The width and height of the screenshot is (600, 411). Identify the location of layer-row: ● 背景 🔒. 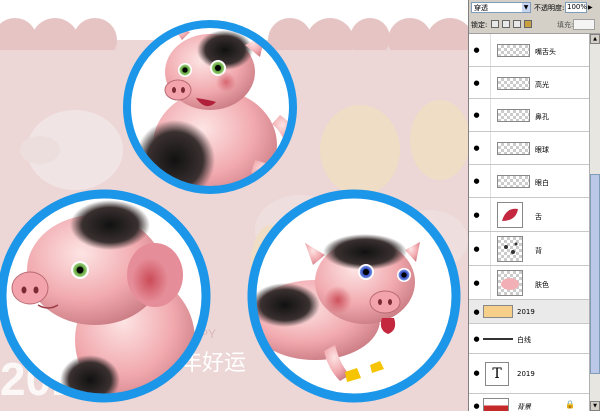
(529, 402).